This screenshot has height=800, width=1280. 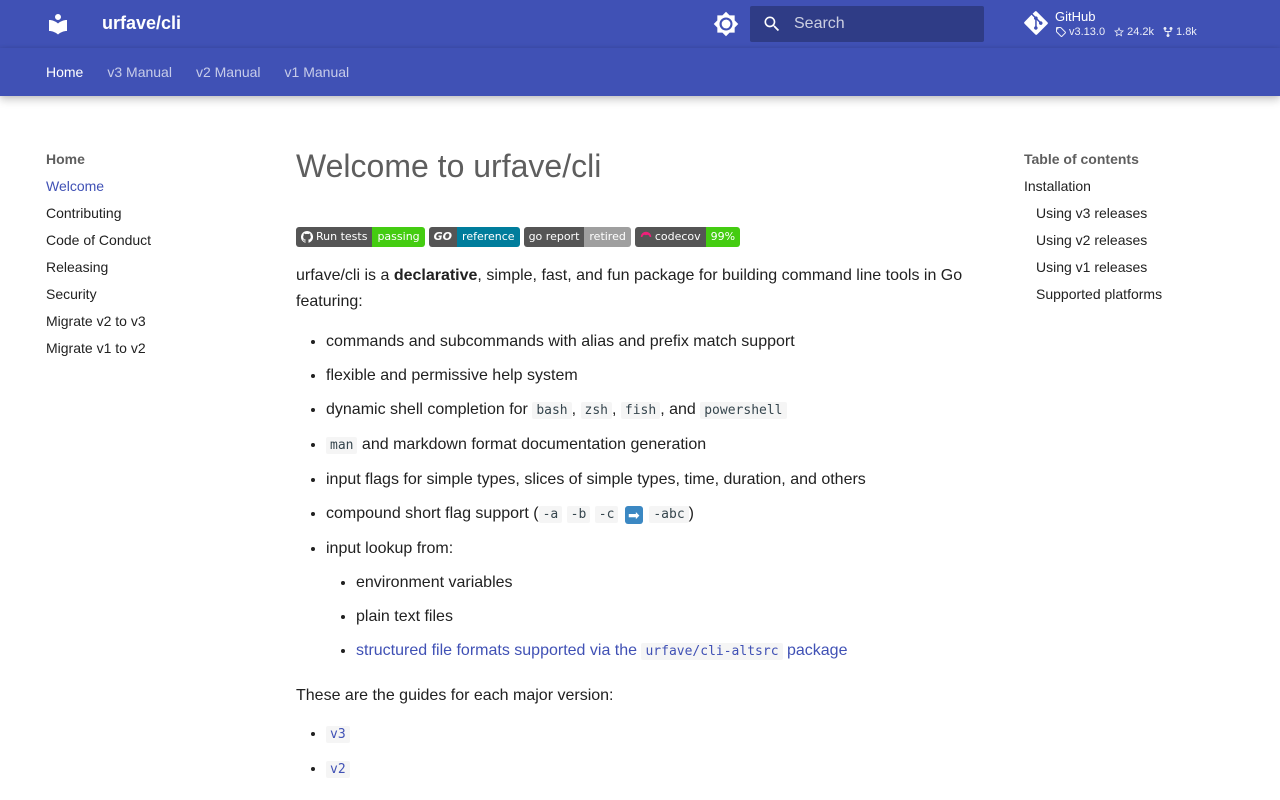 What do you see at coordinates (669, 514) in the screenshot?
I see `code-flag-abc: -abc` at bounding box center [669, 514].